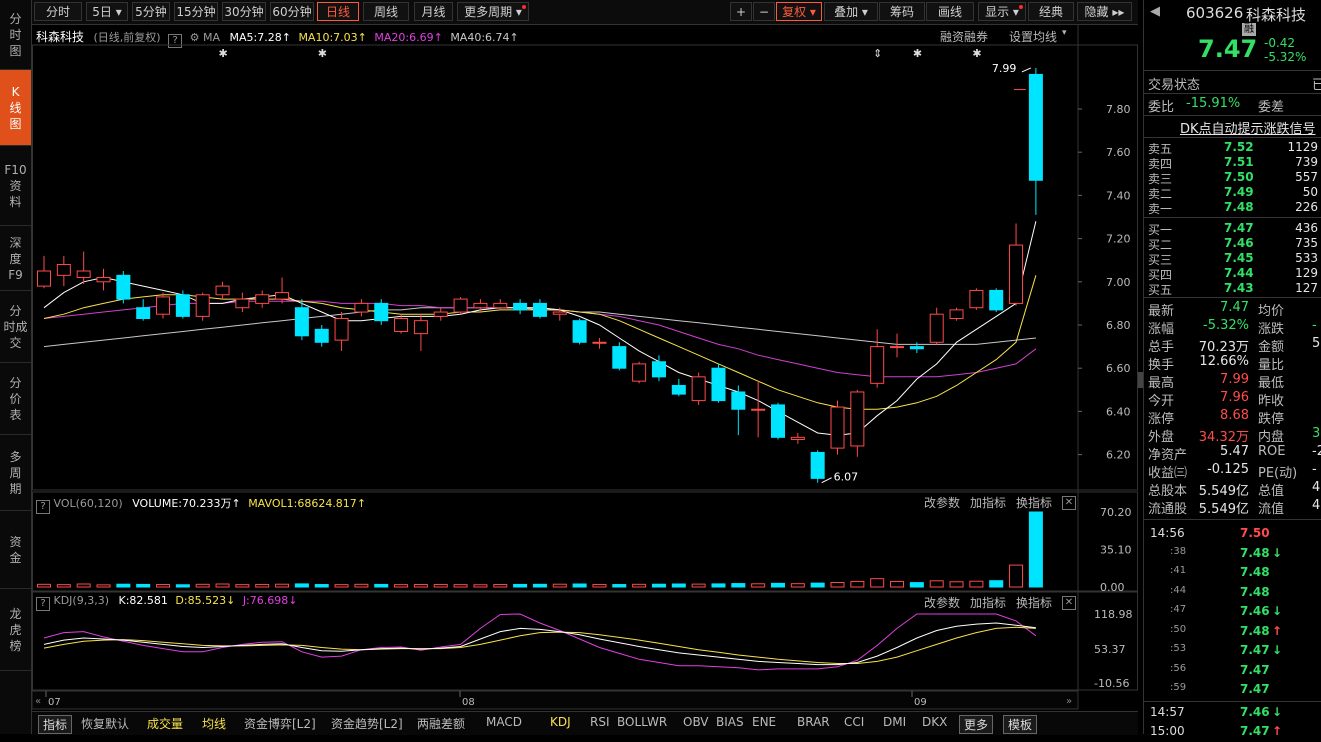  I want to click on sidebar-item-5: 分价表, so click(15, 399).